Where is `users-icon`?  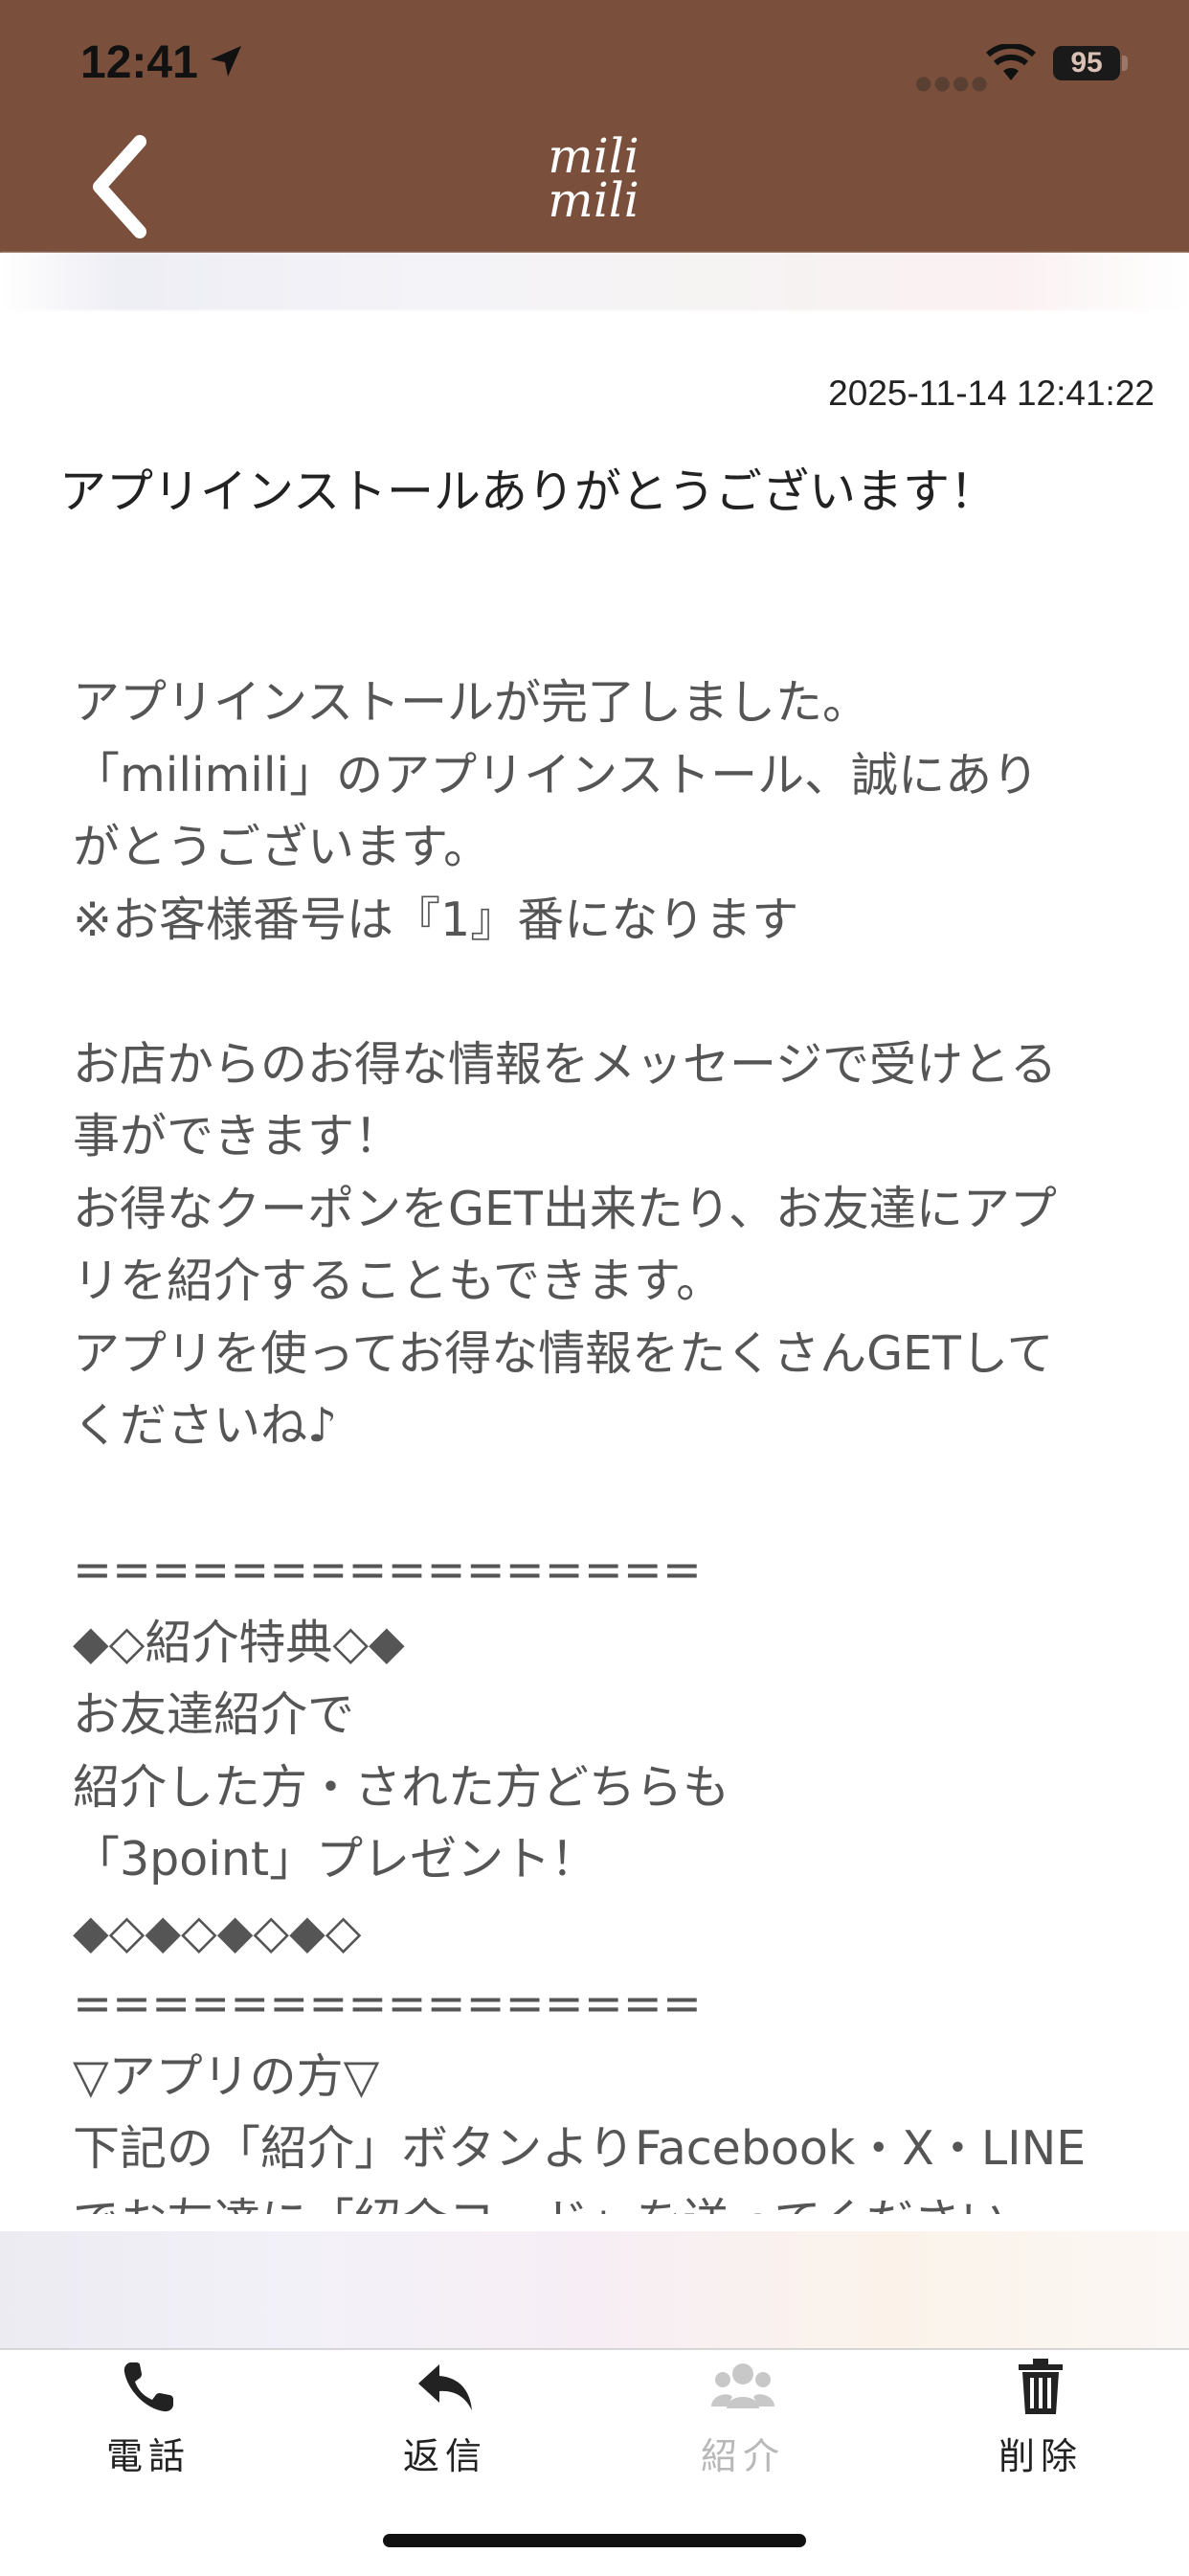
users-icon is located at coordinates (742, 2385).